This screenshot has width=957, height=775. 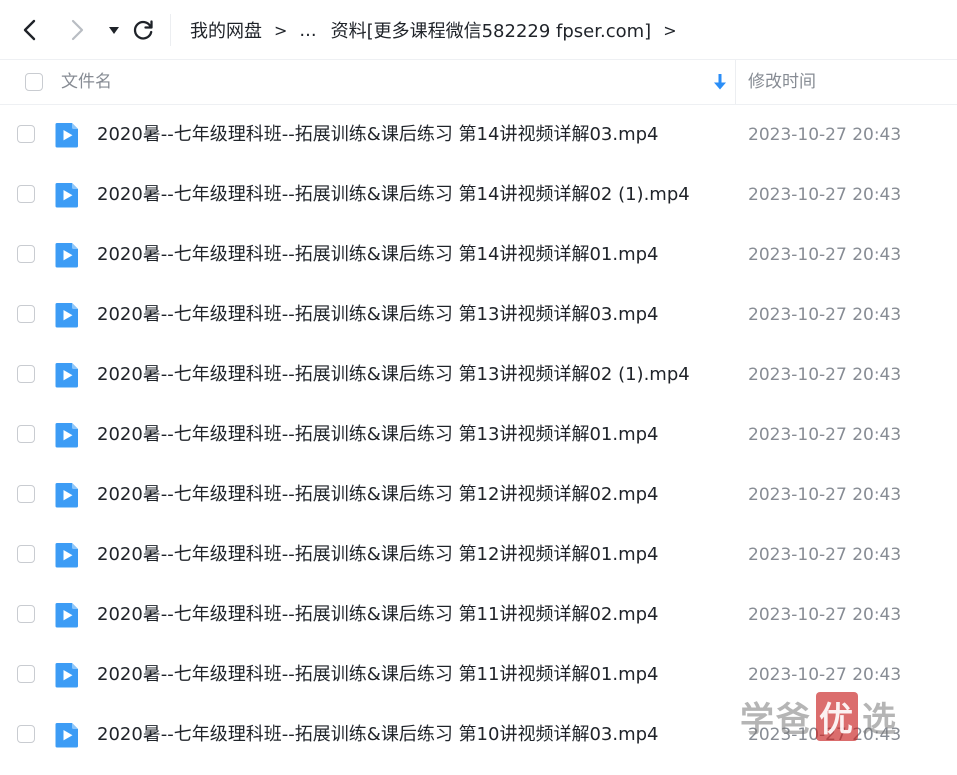 I want to click on breadcrumb-item-root: 我的网盘, so click(x=226, y=30).